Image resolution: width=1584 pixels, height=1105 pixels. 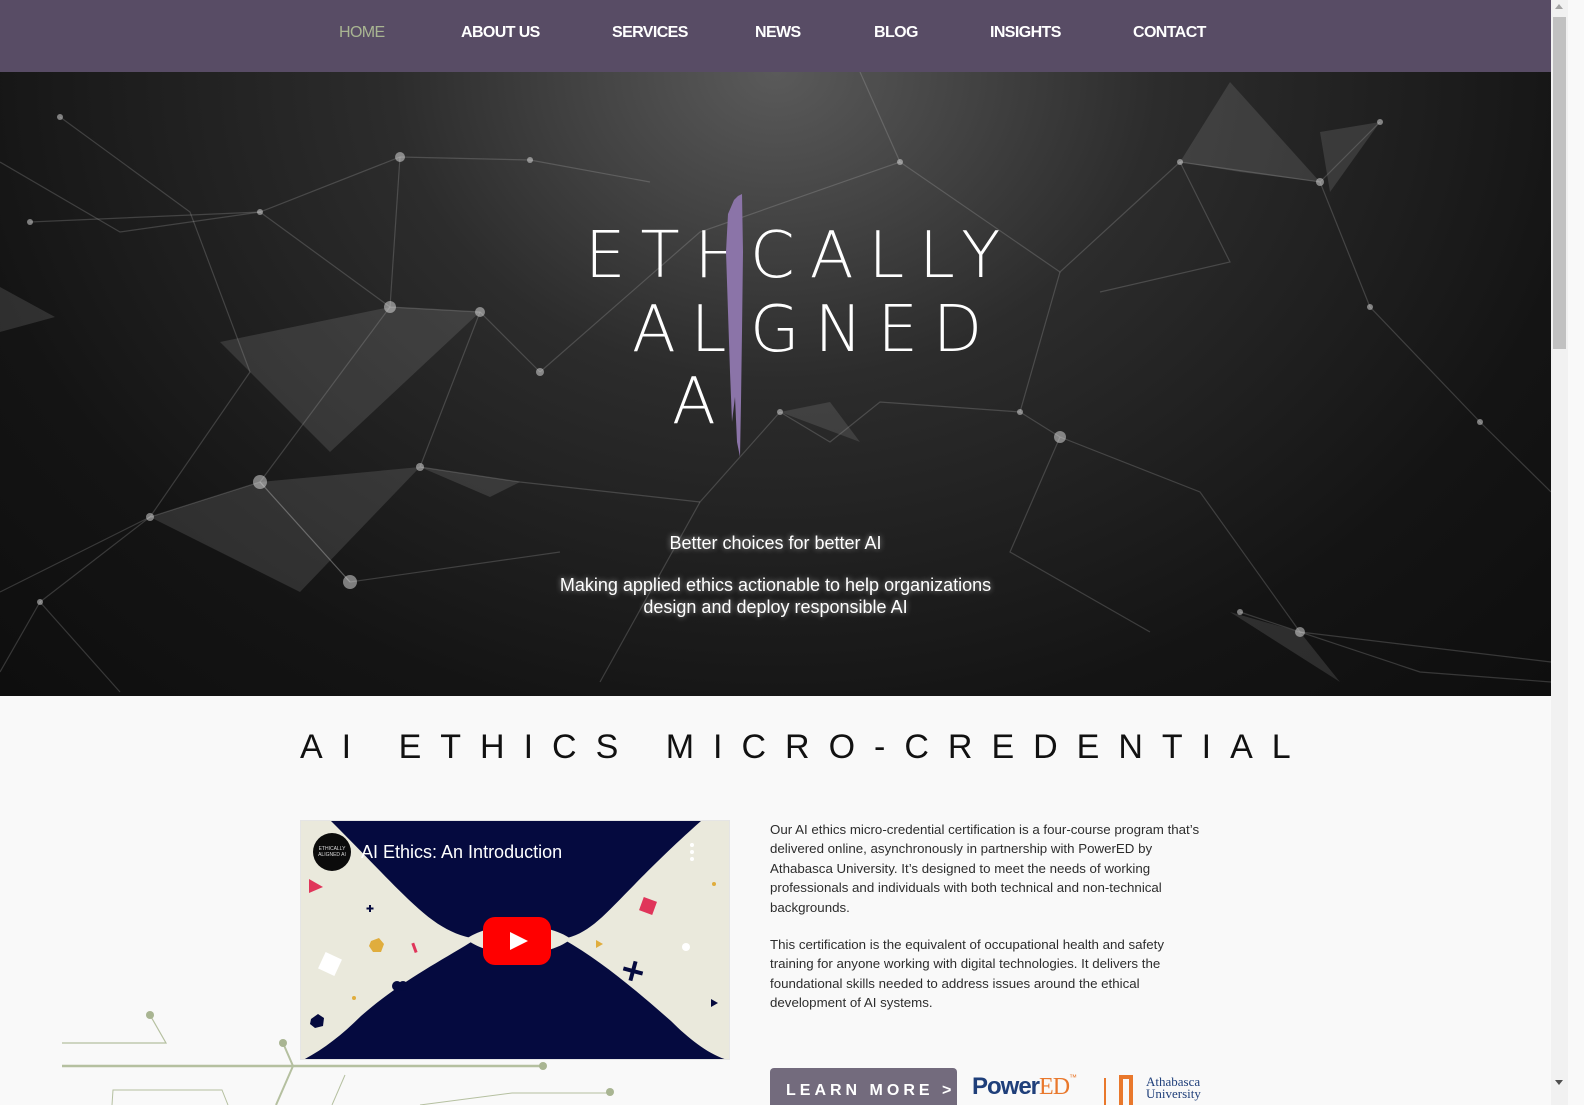 What do you see at coordinates (734, 325) in the screenshot?
I see `logo-brush-stroke-icon` at bounding box center [734, 325].